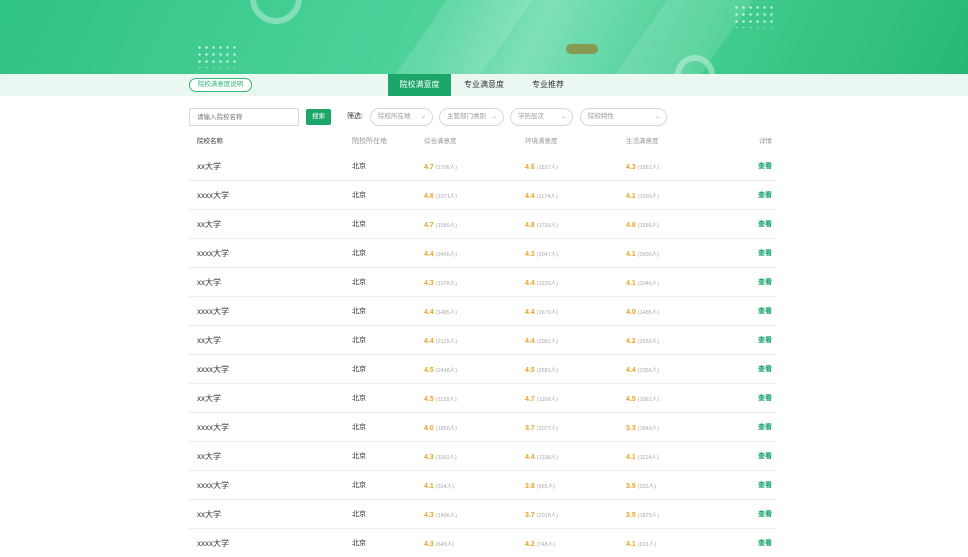 This screenshot has height=557, width=968. Describe the element at coordinates (648, 313) in the screenshot. I see `life-score-count: (1485人)` at that location.